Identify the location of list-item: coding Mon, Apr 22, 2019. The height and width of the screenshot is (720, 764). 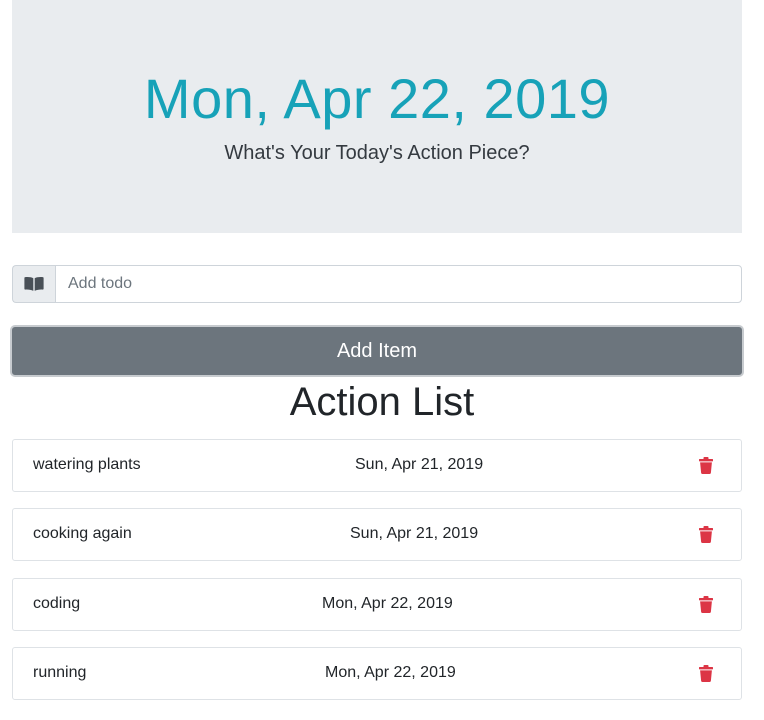
(377, 604).